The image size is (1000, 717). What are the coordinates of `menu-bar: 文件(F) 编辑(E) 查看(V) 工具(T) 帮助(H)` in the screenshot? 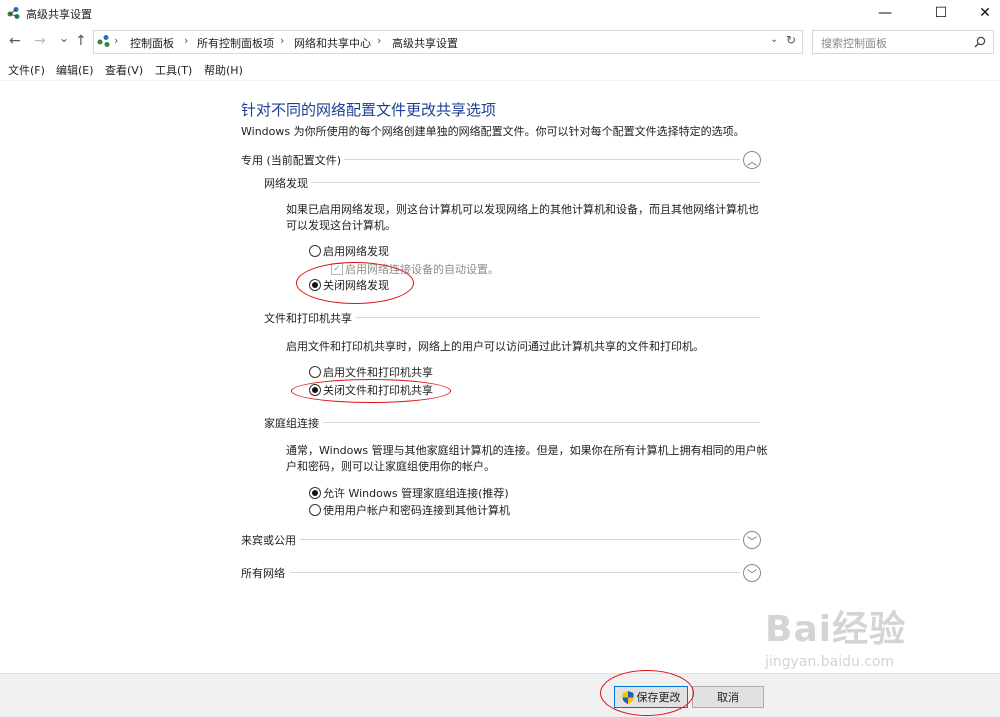 It's located at (500, 69).